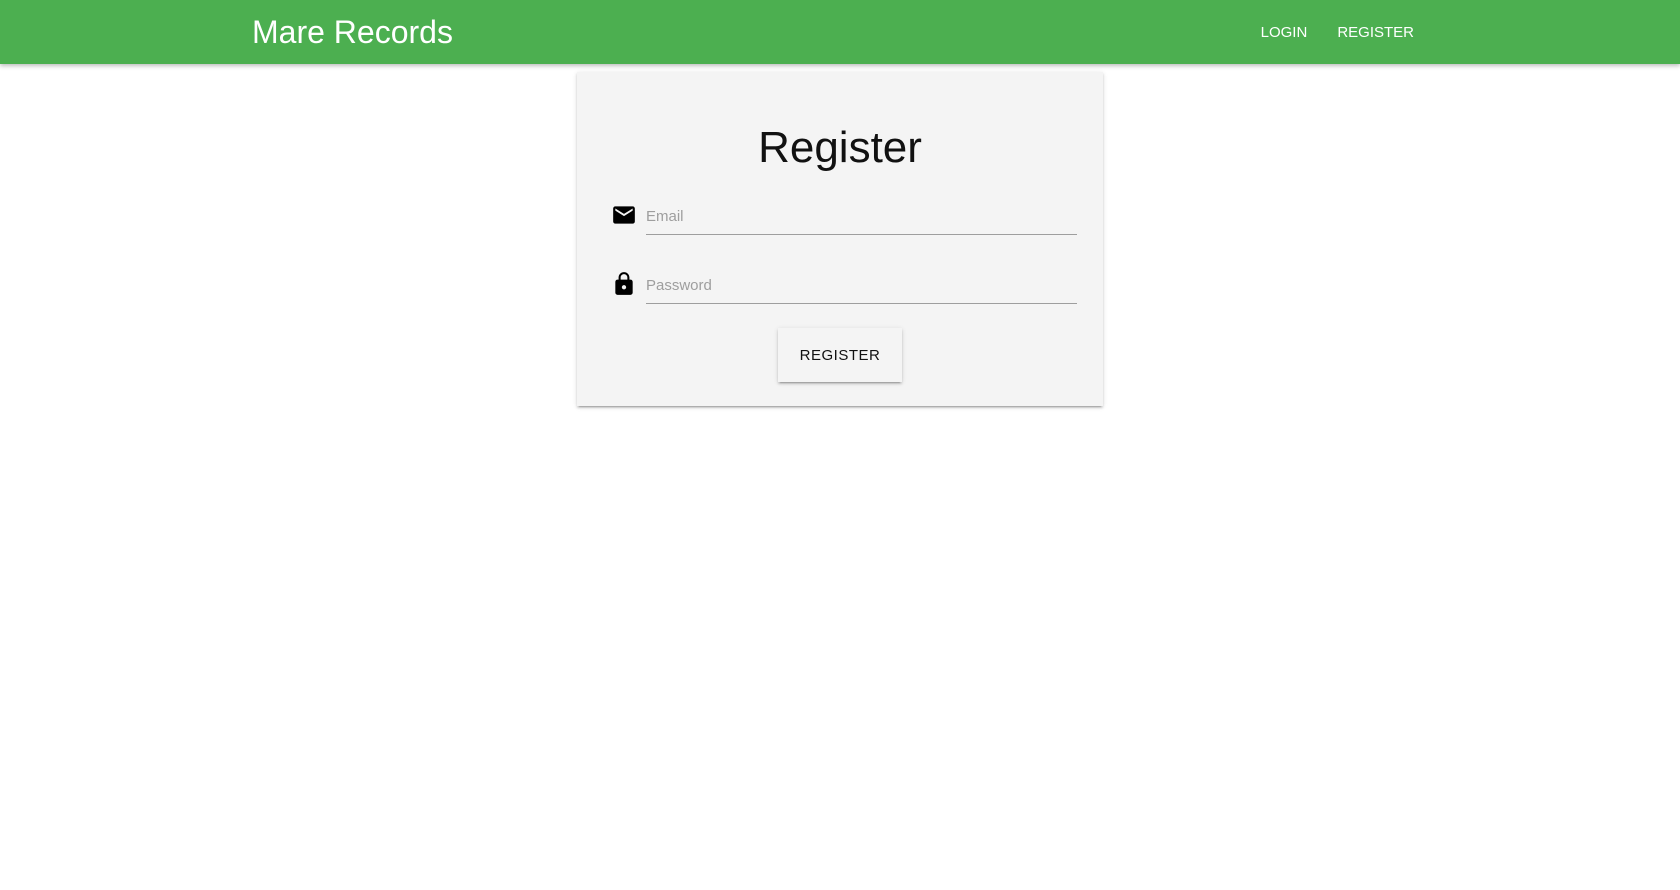 This screenshot has width=1680, height=890. I want to click on register-card: Register REGISTER, so click(840, 239).